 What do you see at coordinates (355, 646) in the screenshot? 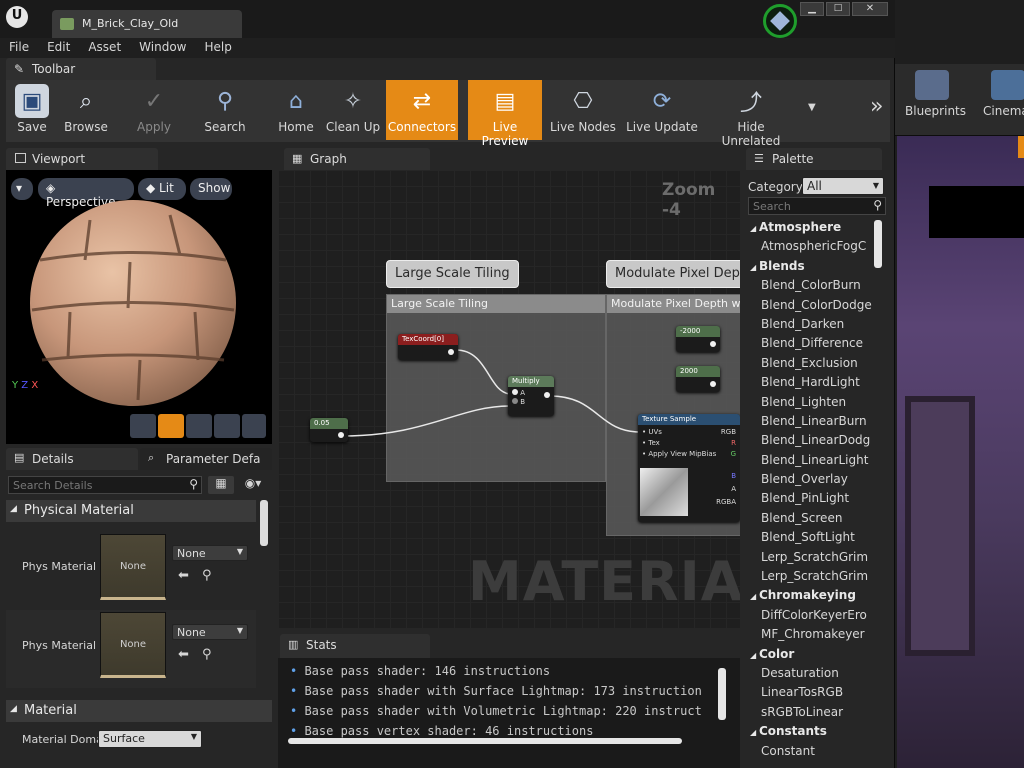
I see `stats-tab: ▥ Stats` at bounding box center [355, 646].